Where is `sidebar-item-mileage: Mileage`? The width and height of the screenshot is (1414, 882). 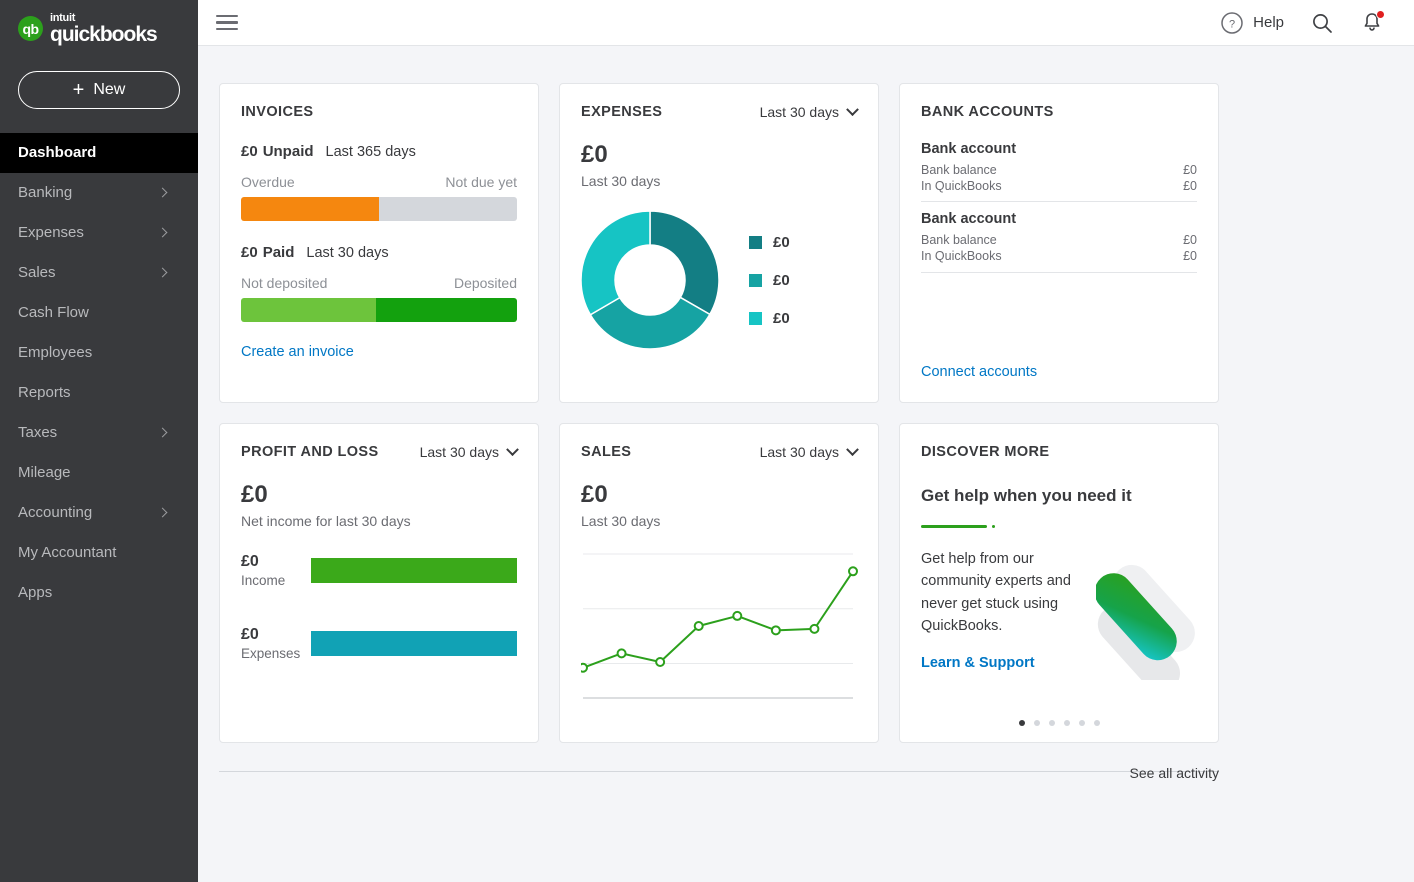
sidebar-item-mileage: Mileage is located at coordinates (99, 473).